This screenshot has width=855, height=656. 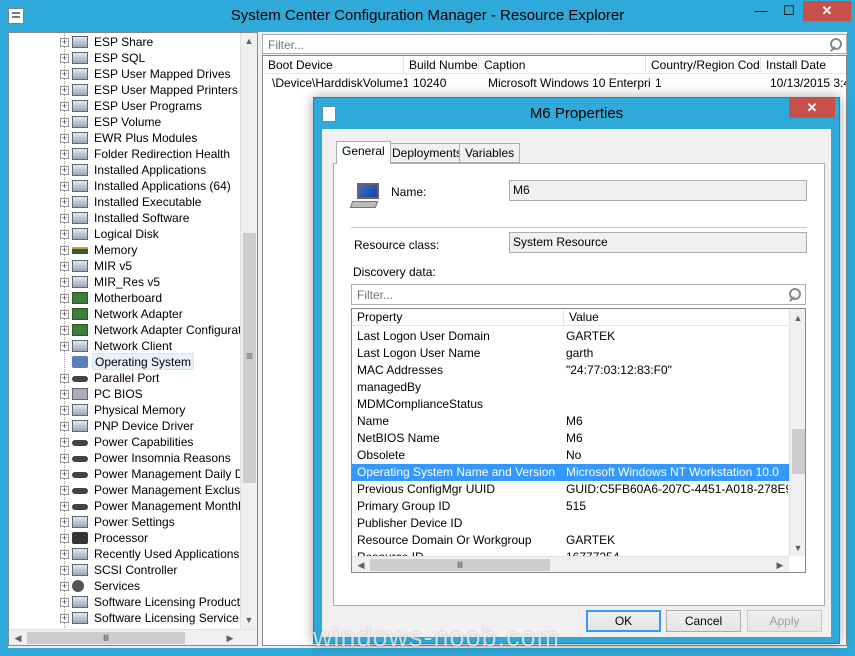 What do you see at coordinates (124, 618) in the screenshot?
I see `tree-item: + Software Licensing Service` at bounding box center [124, 618].